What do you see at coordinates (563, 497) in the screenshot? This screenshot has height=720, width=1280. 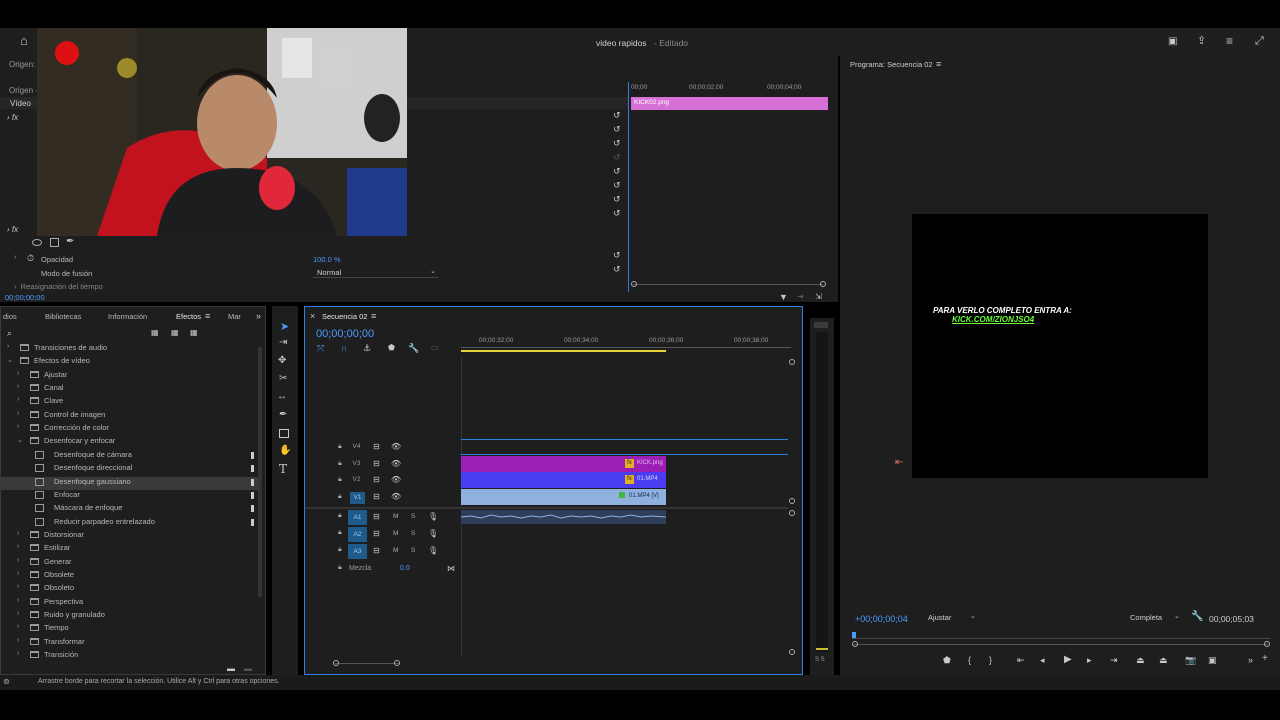 I see `clip-v1: 01.MP4 [V]` at bounding box center [563, 497].